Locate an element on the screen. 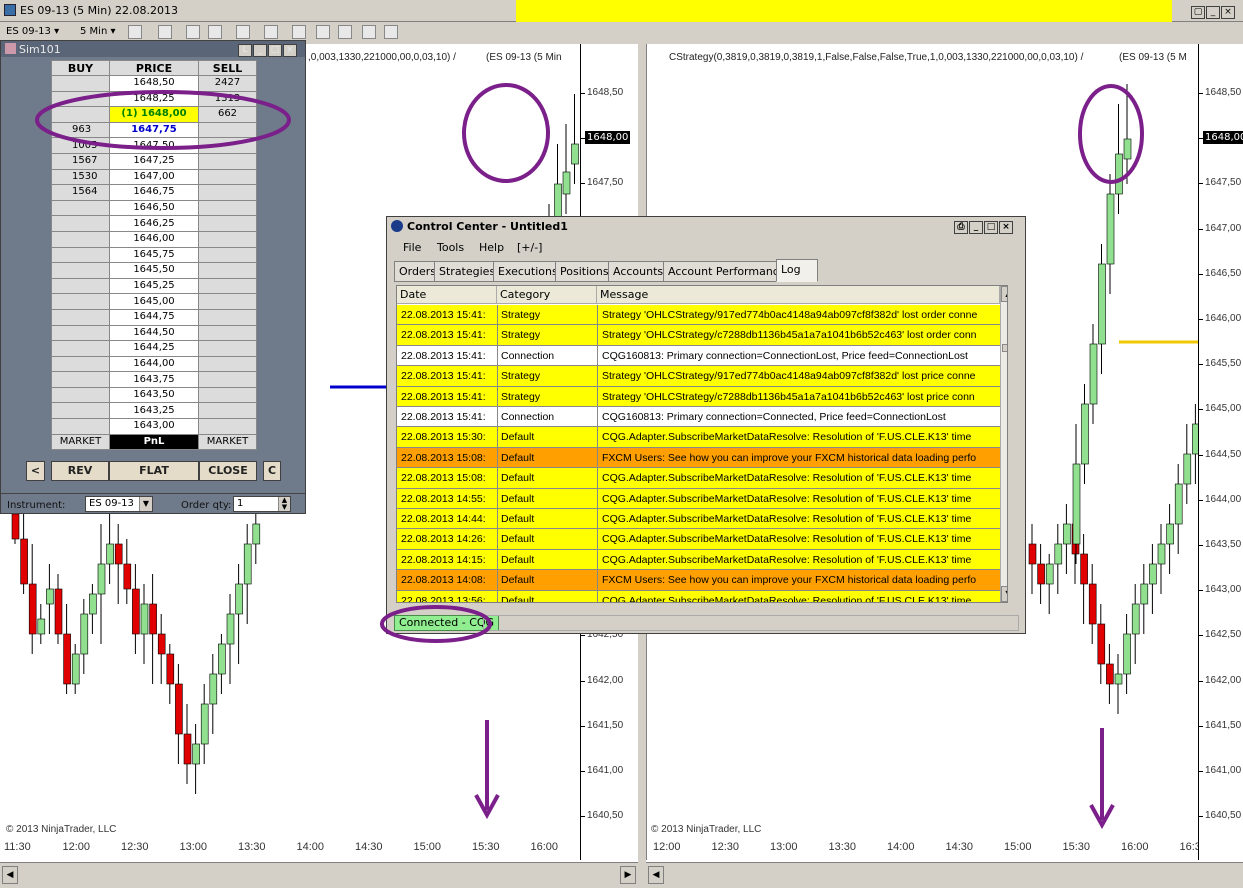  scroll-thumb is located at coordinates (1004, 348).